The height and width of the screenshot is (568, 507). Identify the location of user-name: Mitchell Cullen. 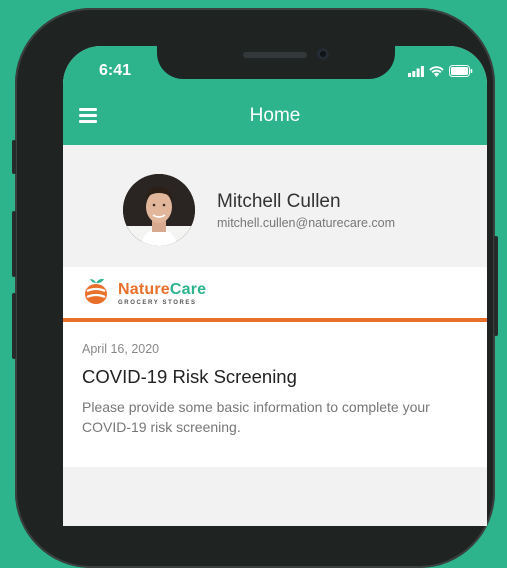
(279, 201).